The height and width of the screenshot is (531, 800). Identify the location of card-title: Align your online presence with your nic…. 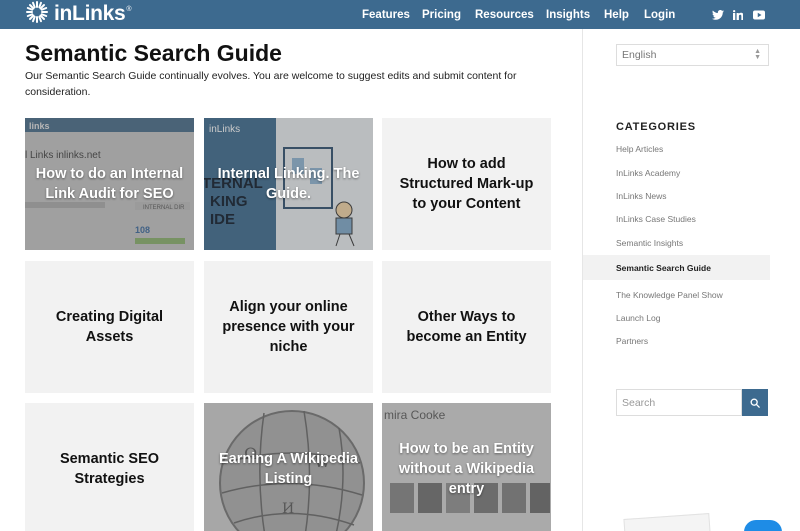
(288, 327).